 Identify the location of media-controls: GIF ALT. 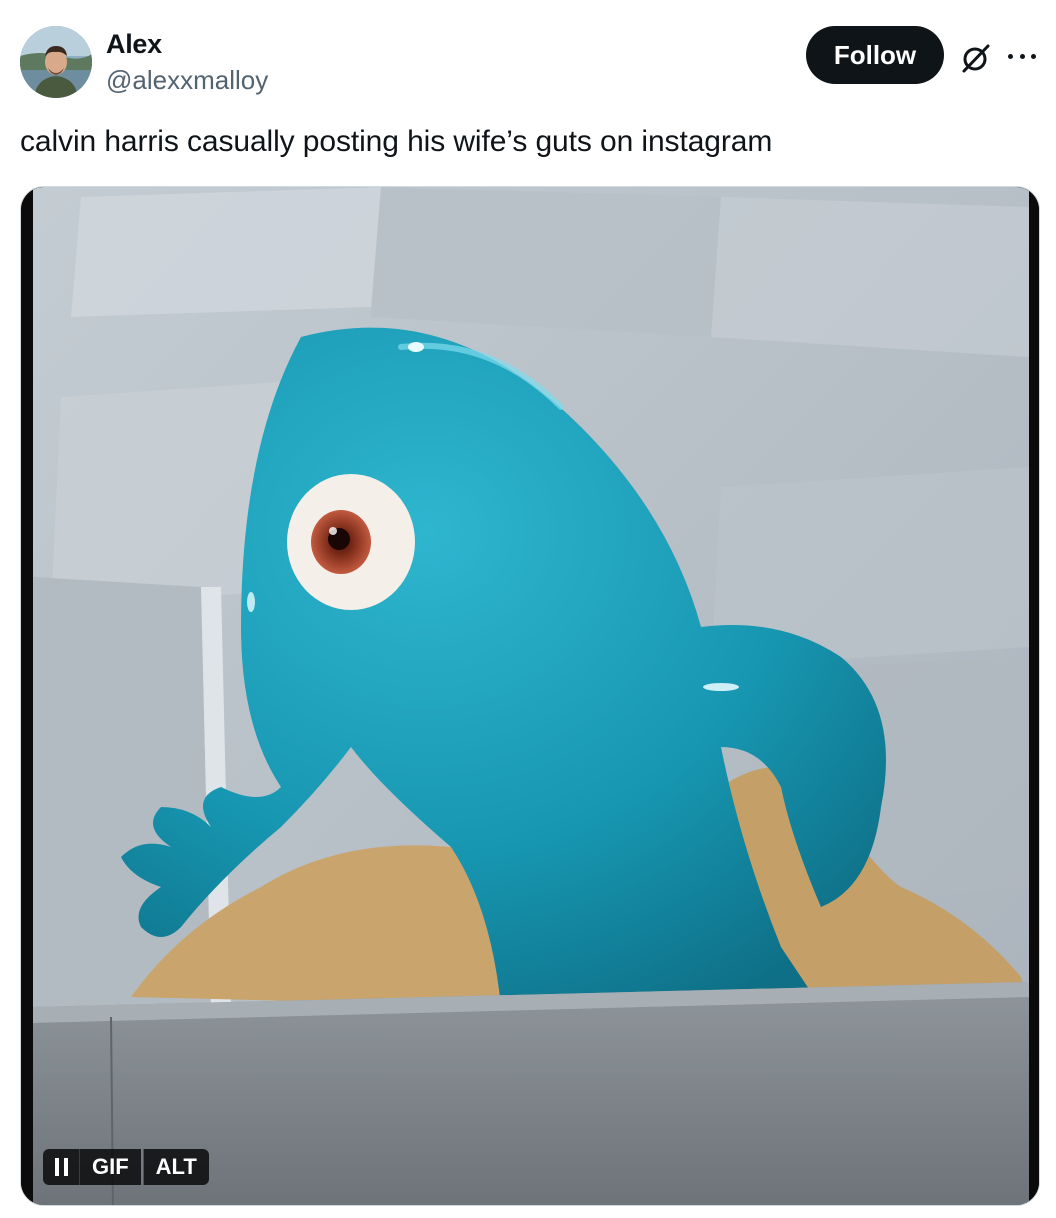
(126, 1167).